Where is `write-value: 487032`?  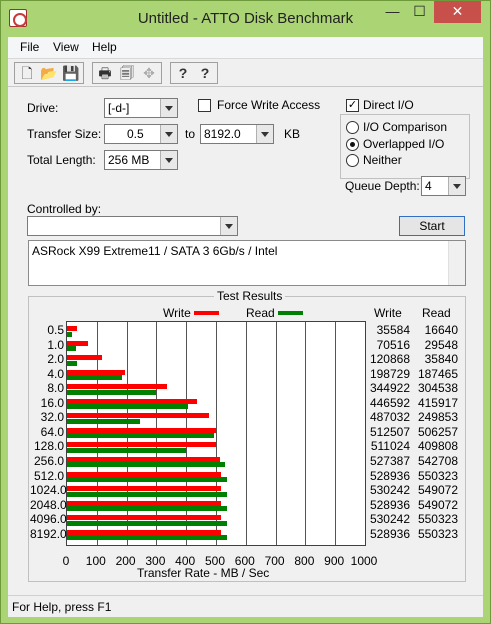 write-value: 487032 is located at coordinates (389, 417).